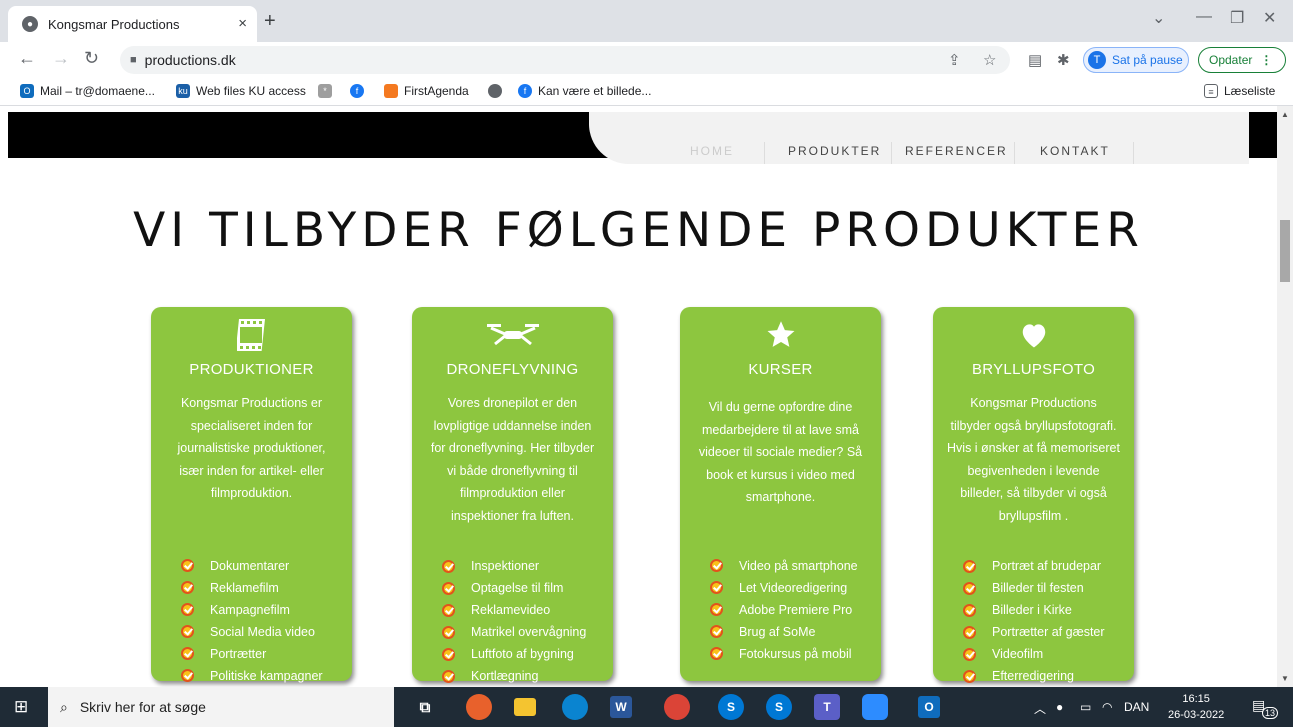 Image resolution: width=1293 pixels, height=727 pixels. I want to click on skype-icon: S, so click(731, 707).